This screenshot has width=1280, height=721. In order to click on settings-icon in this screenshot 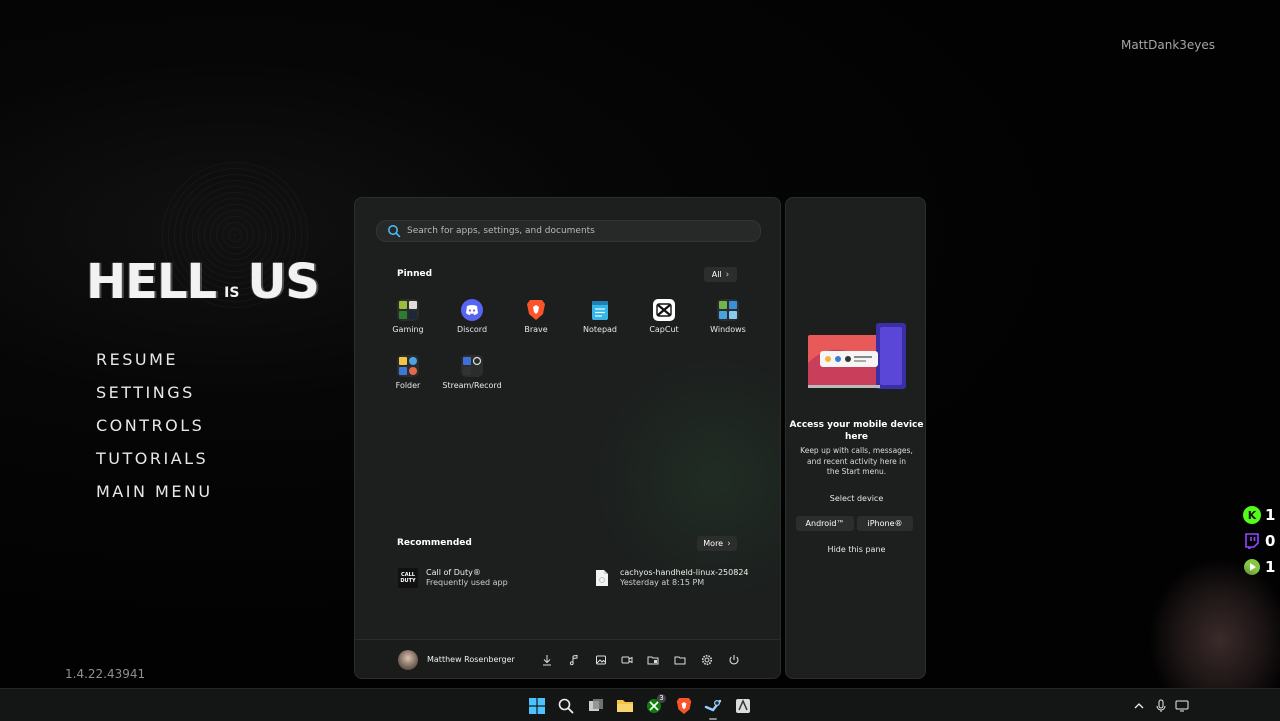, I will do `click(707, 660)`.